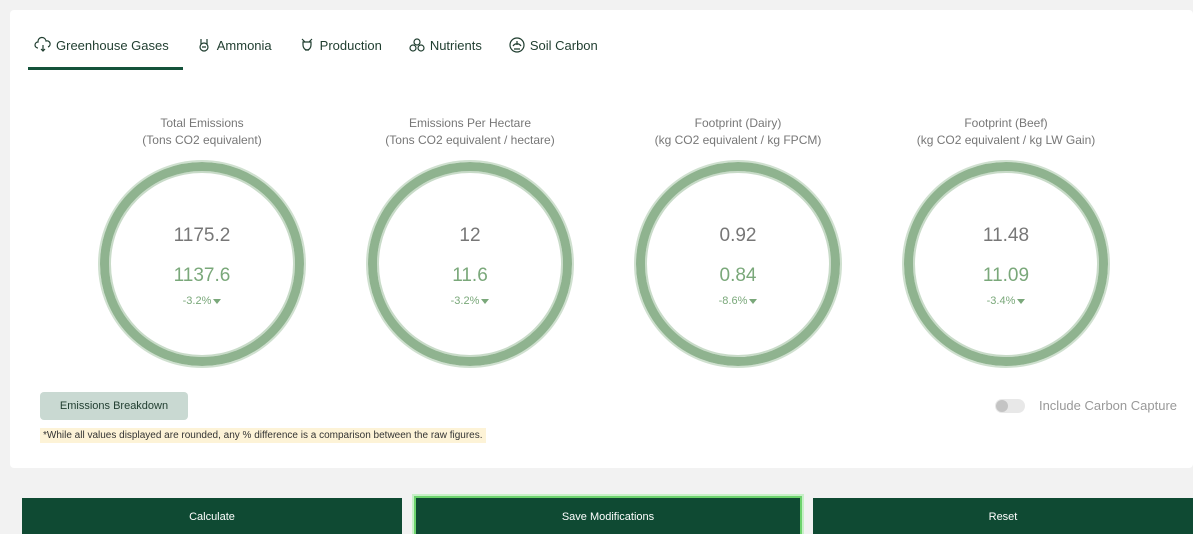  I want to click on baseline-value: 11.48, so click(1006, 235).